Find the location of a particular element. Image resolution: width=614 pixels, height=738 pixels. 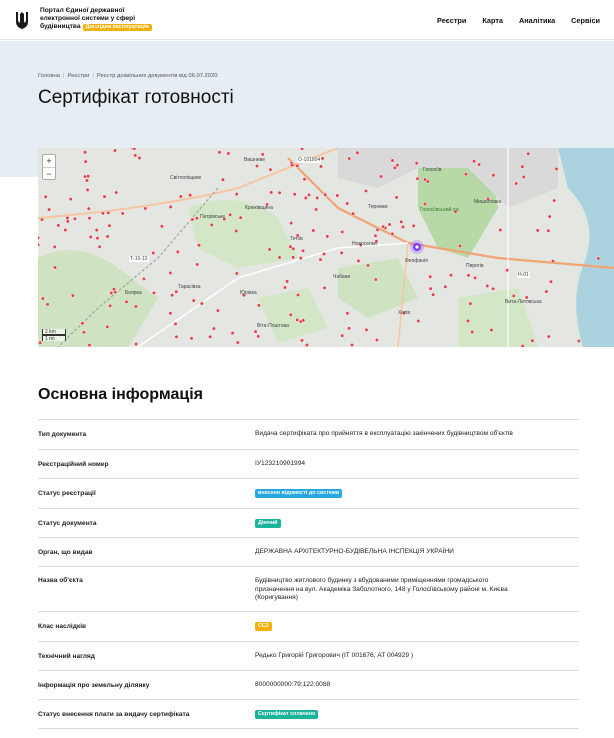

zoom-out-button: − is located at coordinates (49, 173).